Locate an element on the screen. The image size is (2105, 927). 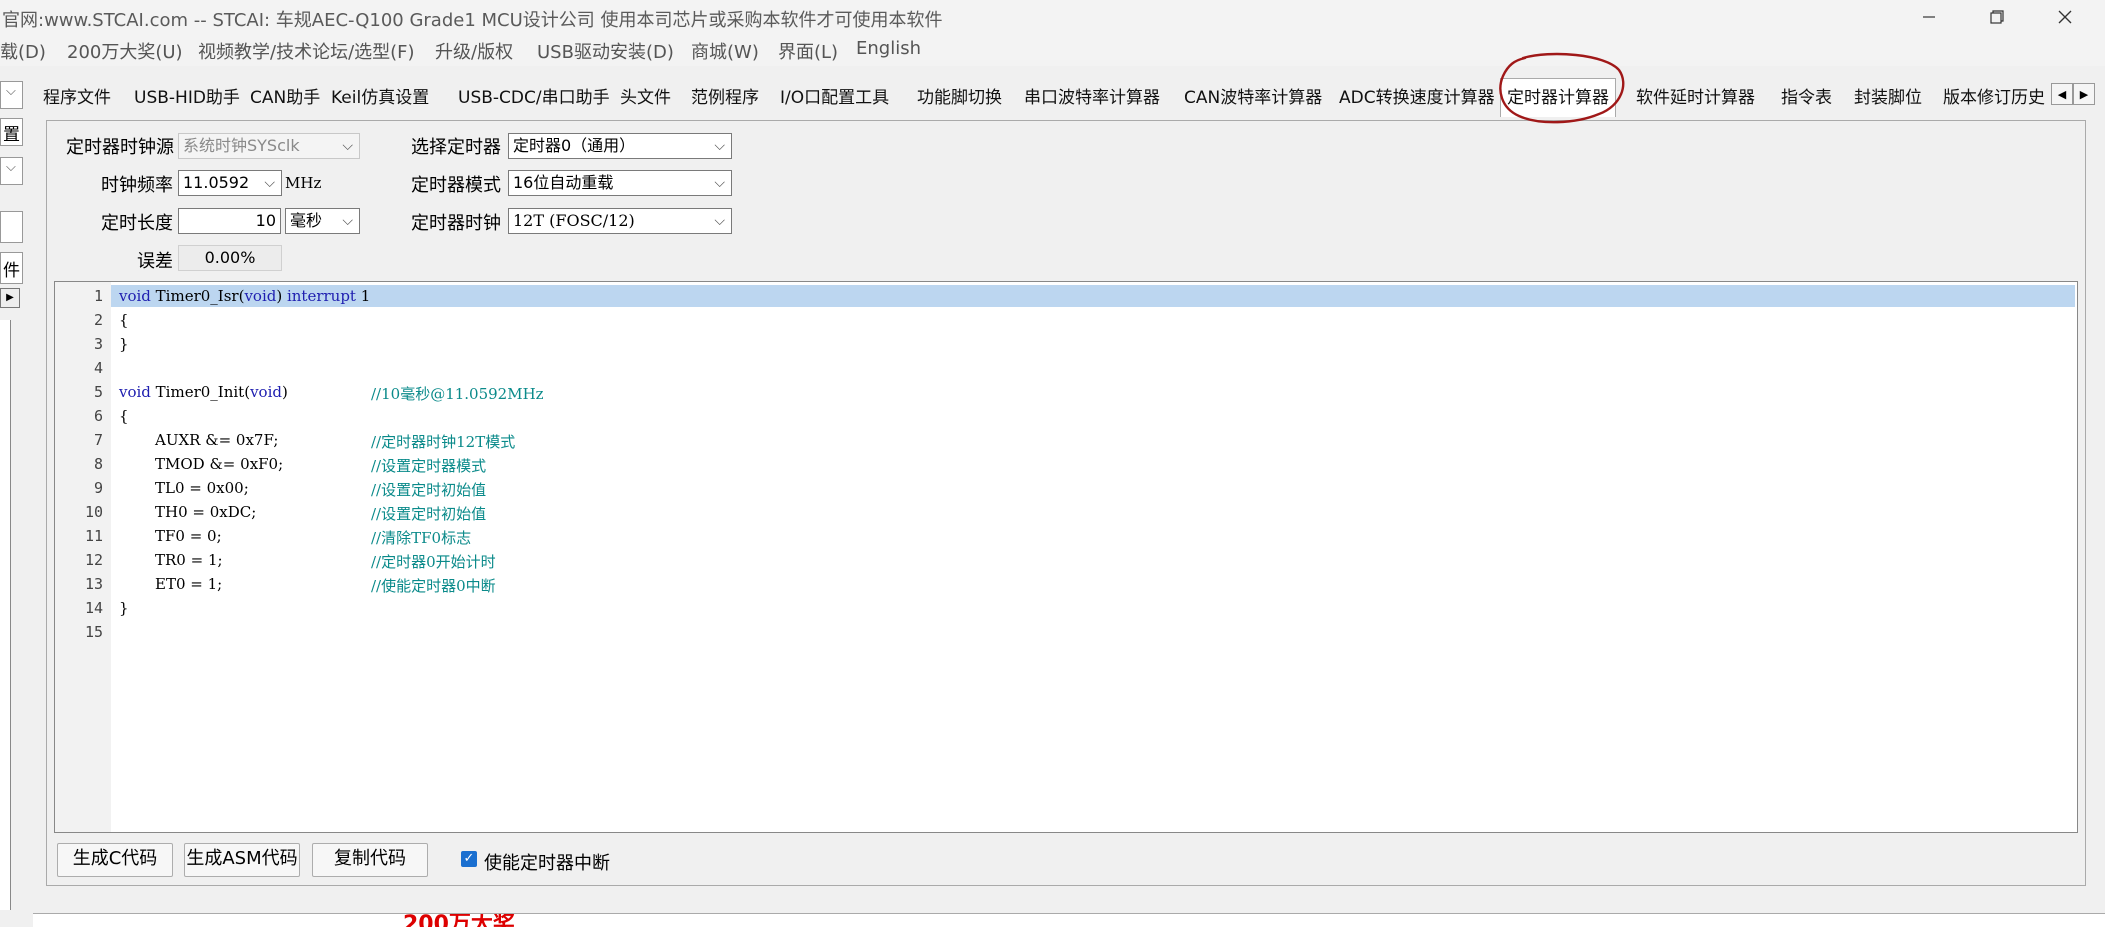
timer-clock-select: 12T (FOSC/12) ⌵ is located at coordinates (620, 221).